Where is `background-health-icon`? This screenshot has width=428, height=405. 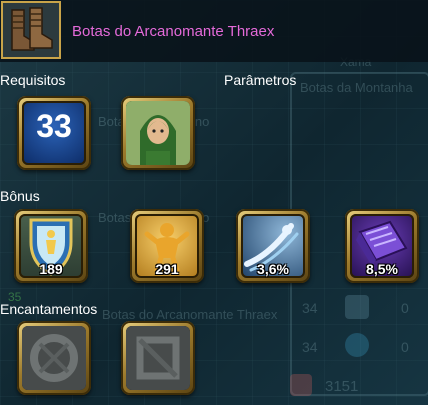 background-health-icon is located at coordinates (301, 385).